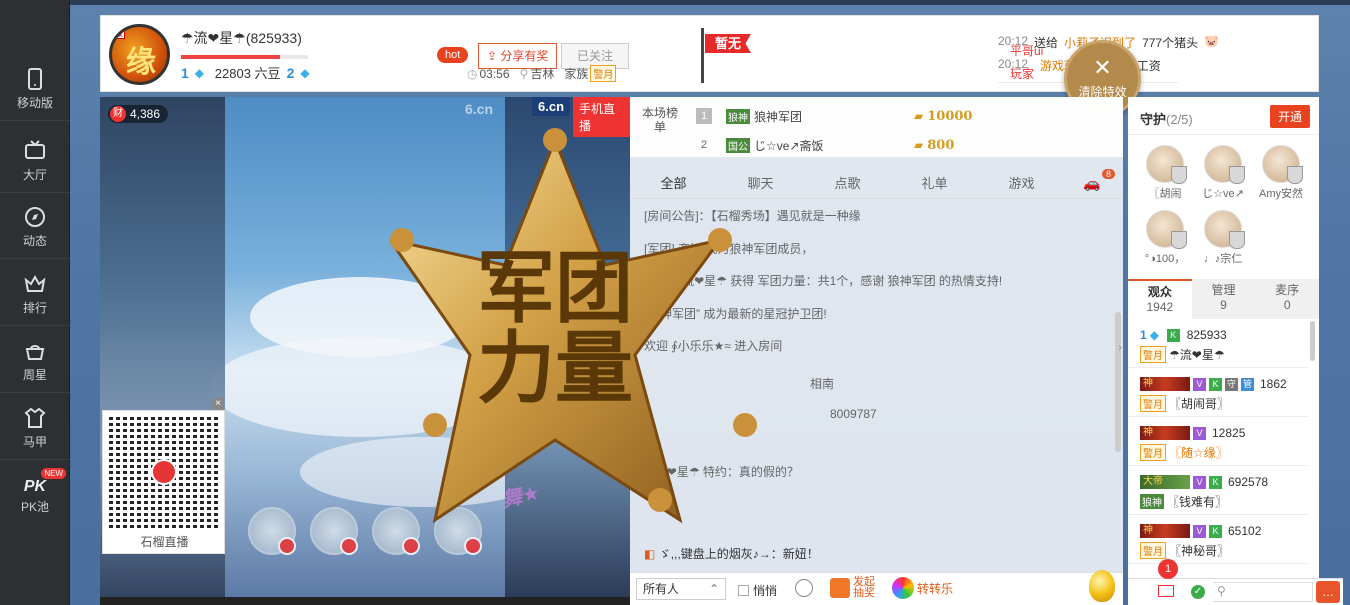 The width and height of the screenshot is (1350, 605). What do you see at coordinates (1165, 194) in the screenshot?
I see `guard-name: 〖胡闹` at bounding box center [1165, 194].